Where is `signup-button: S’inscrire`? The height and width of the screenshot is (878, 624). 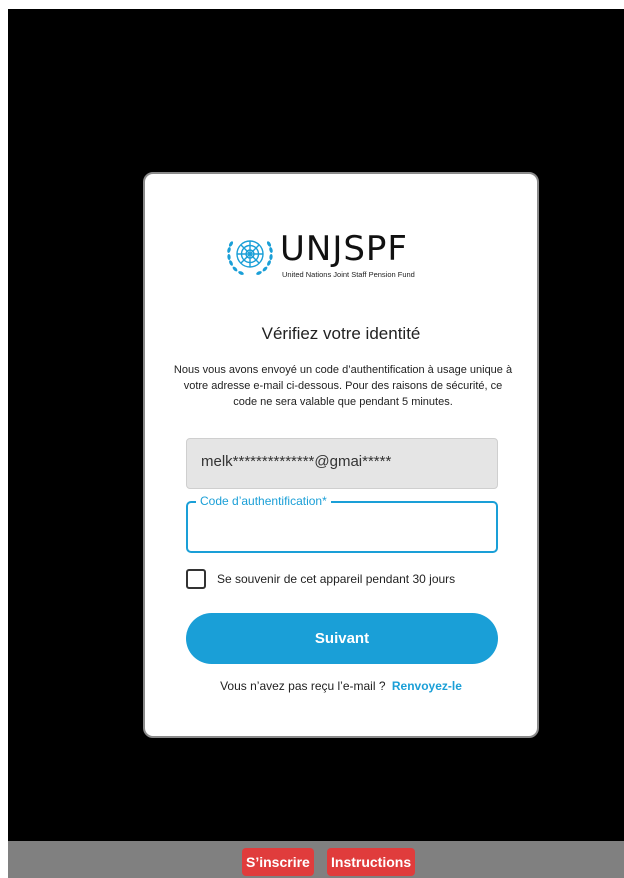
signup-button: S’inscrire is located at coordinates (278, 862).